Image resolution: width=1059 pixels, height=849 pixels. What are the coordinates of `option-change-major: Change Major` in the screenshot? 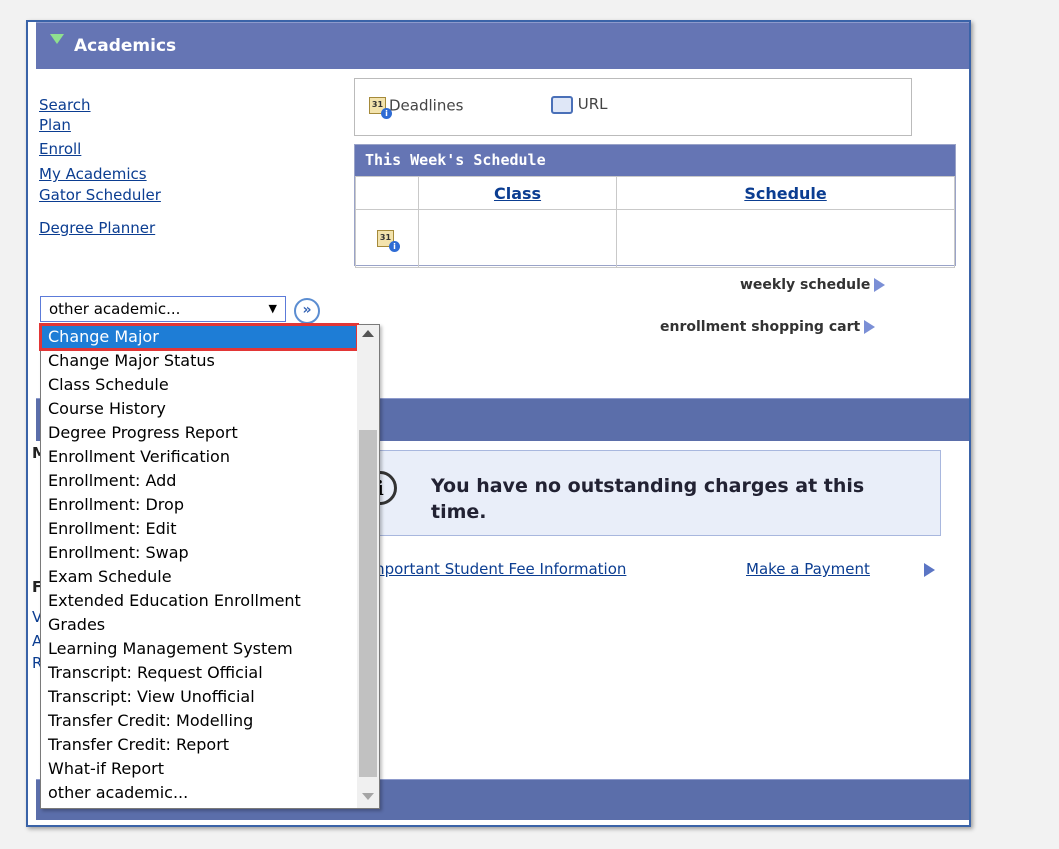 It's located at (199, 337).